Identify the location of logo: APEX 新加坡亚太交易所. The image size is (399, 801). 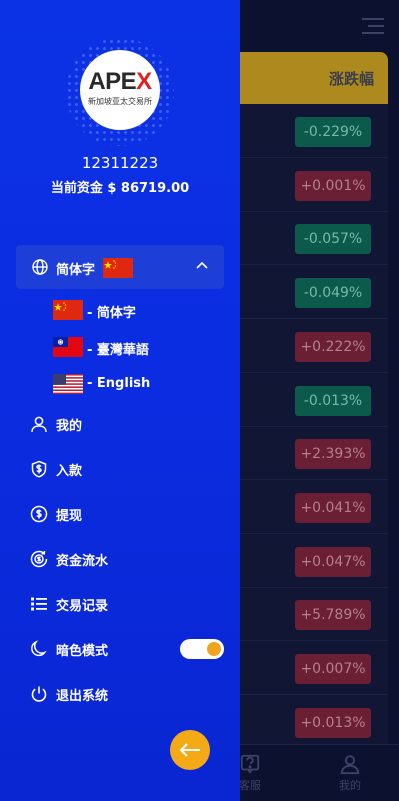
(120, 92).